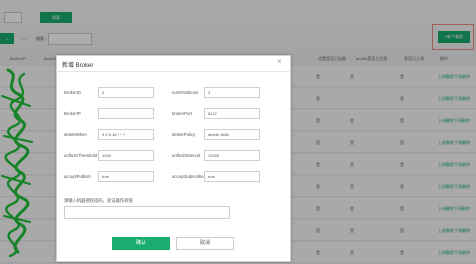  I want to click on field-label: brokerPort, so click(182, 113).